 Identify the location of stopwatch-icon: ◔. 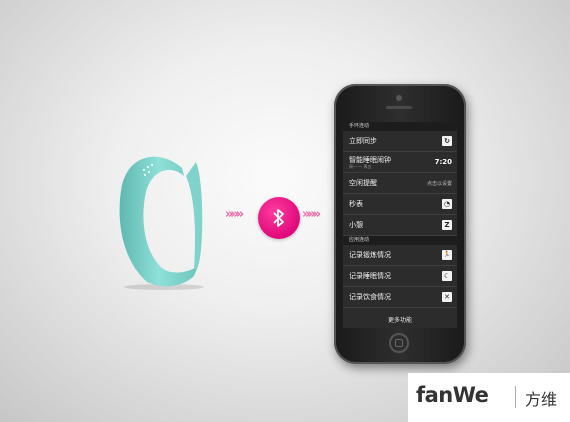
(447, 204).